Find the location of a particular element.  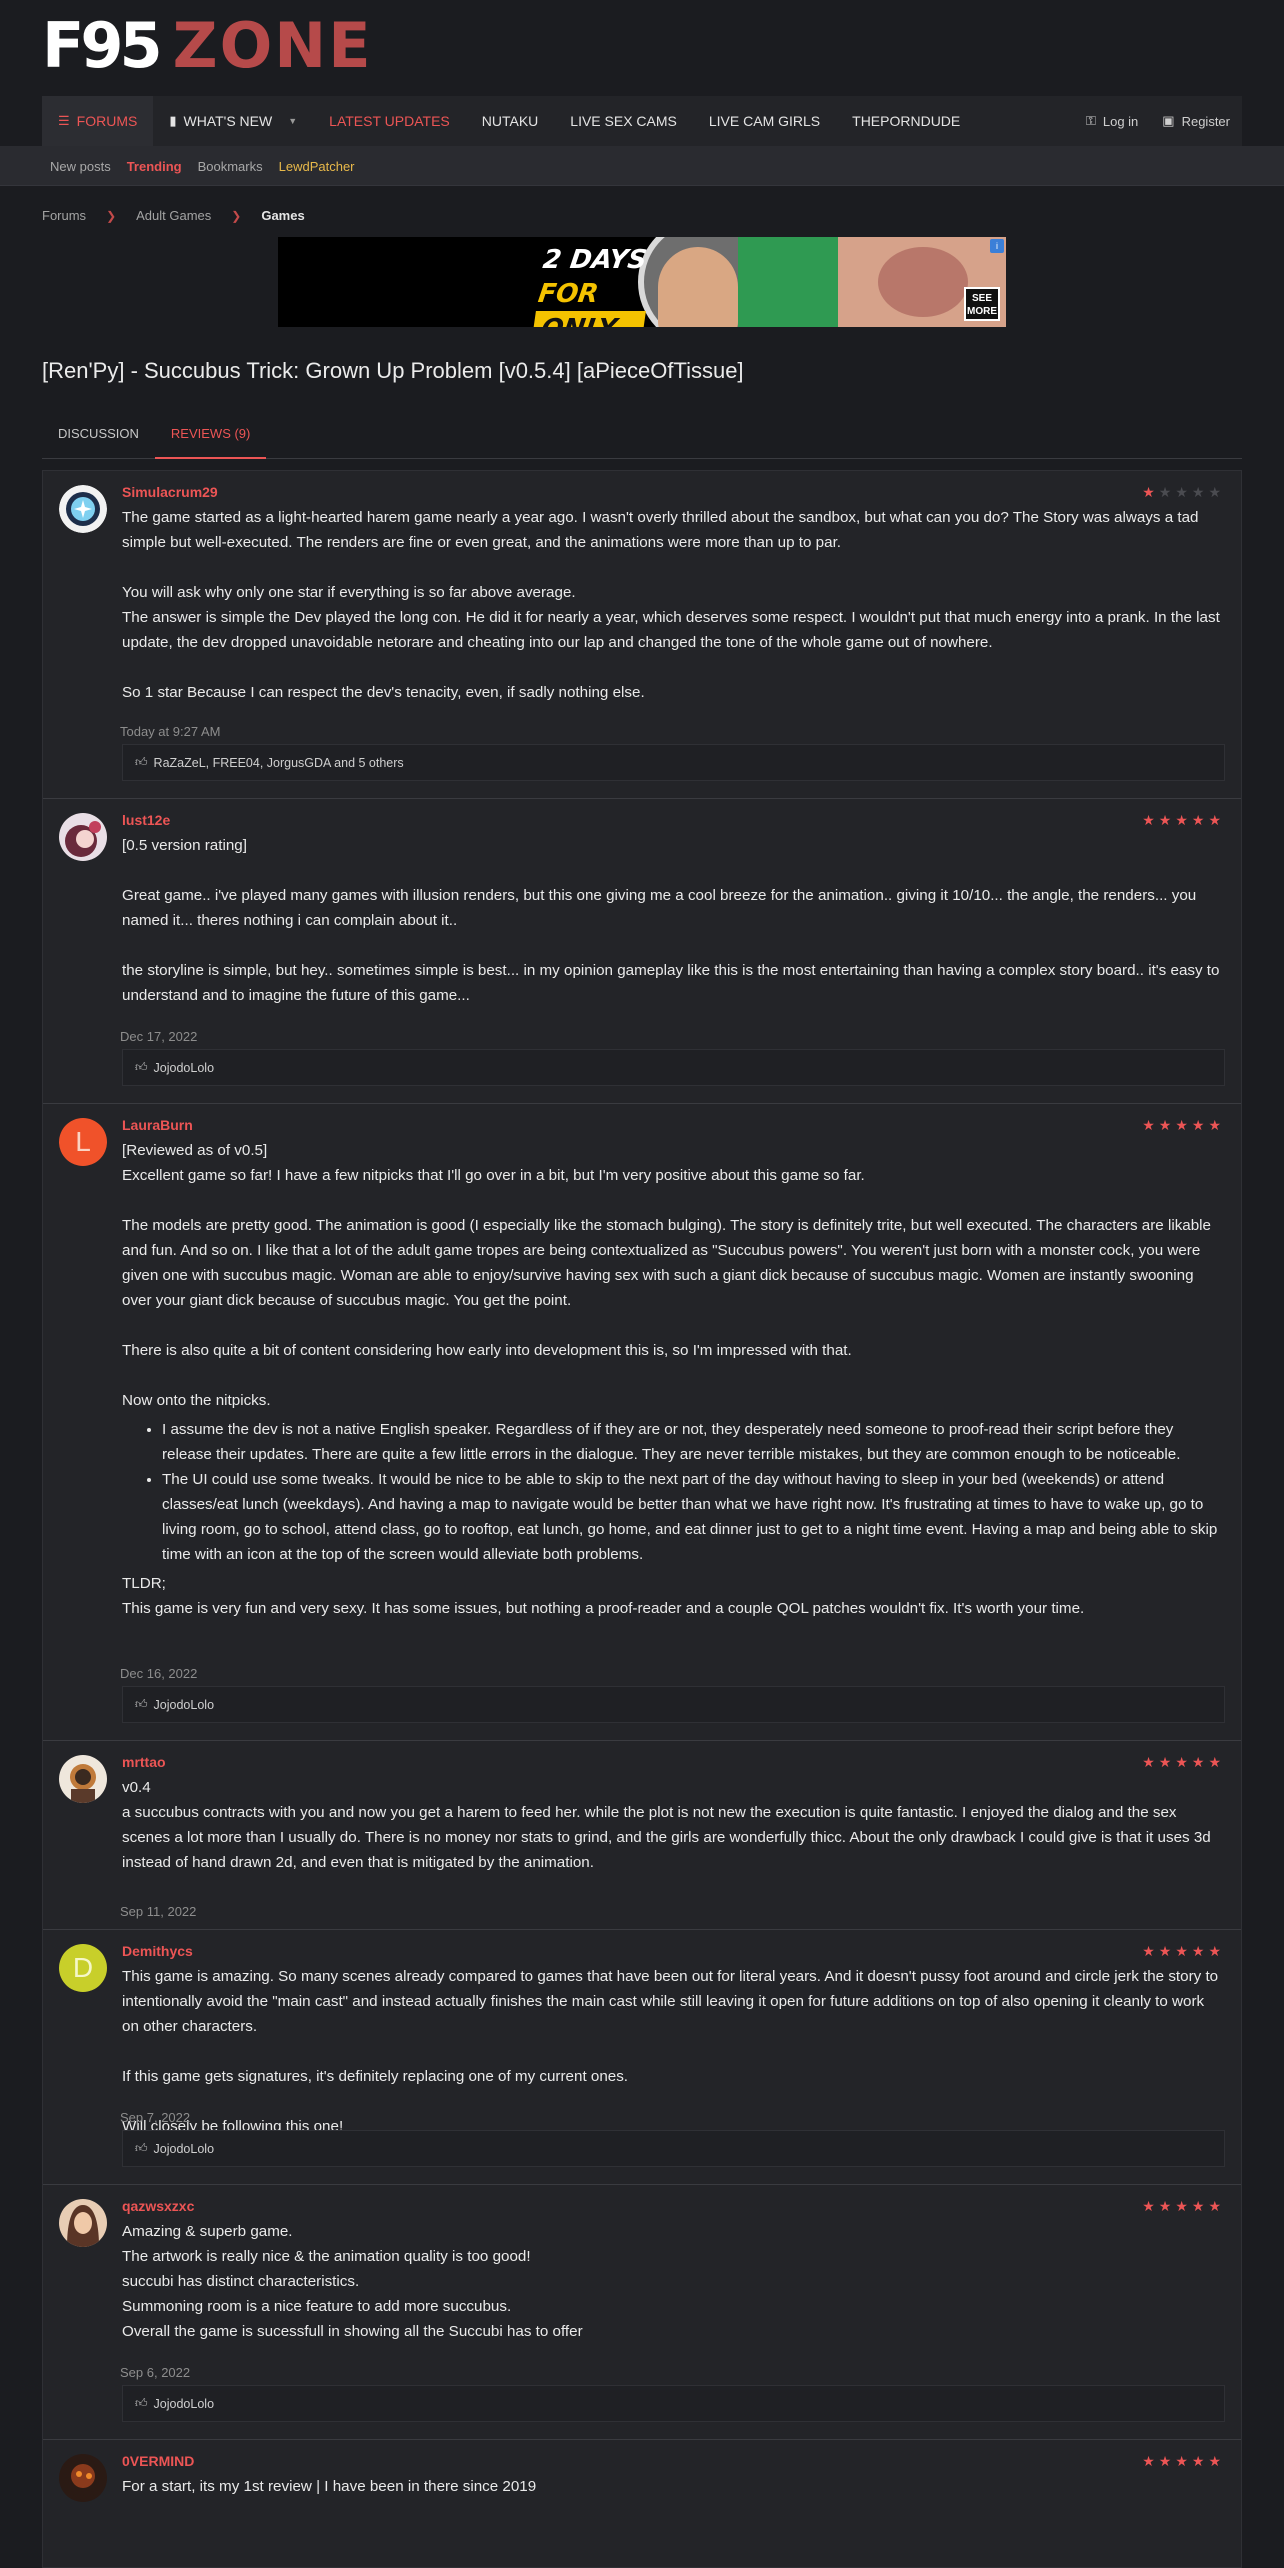

ad-image-body-shade is located at coordinates (923, 282).